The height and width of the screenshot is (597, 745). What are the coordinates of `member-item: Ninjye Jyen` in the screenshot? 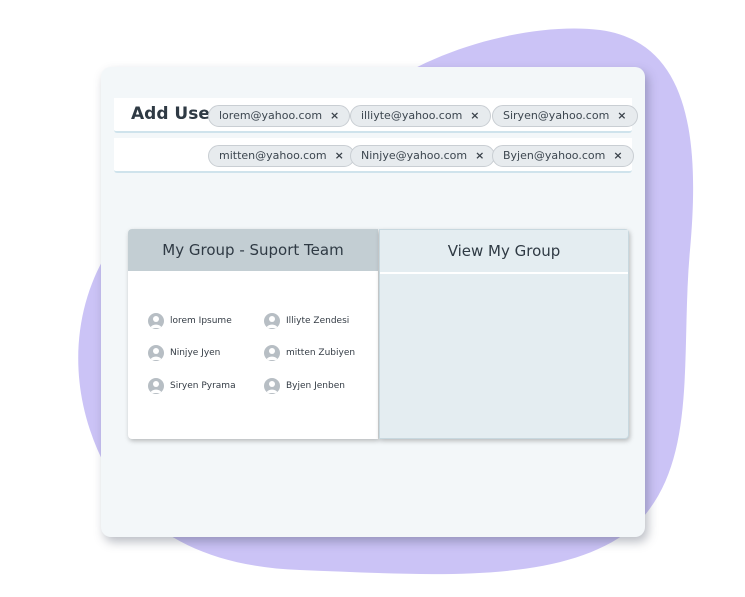 It's located at (184, 353).